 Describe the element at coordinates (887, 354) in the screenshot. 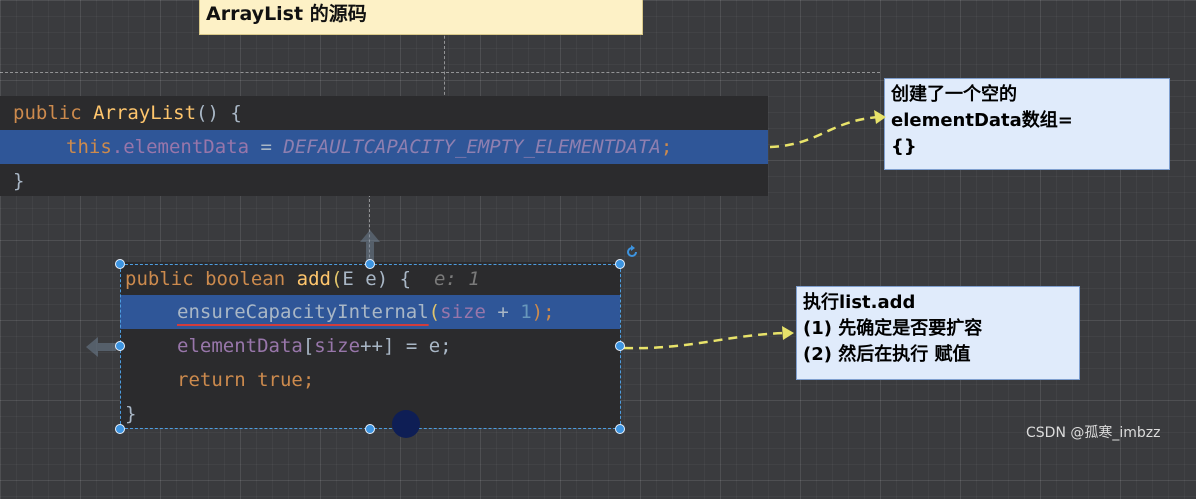

I see `note-bottom-line-3: (2) 然后在执行 赋值` at that location.